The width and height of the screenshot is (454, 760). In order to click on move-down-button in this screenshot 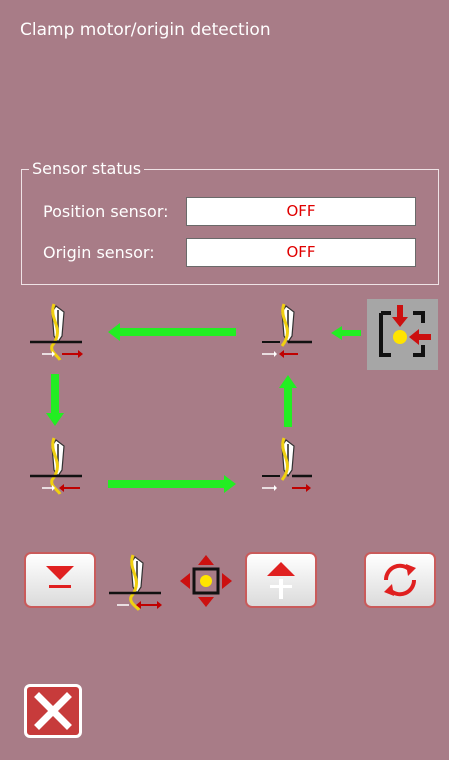, I will do `click(60, 580)`.